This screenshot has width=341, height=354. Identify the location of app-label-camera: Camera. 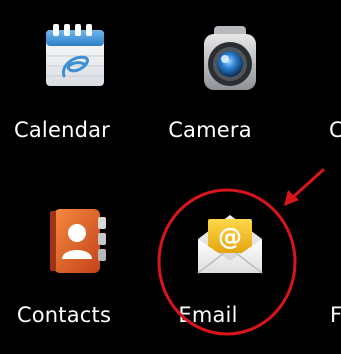
(210, 130).